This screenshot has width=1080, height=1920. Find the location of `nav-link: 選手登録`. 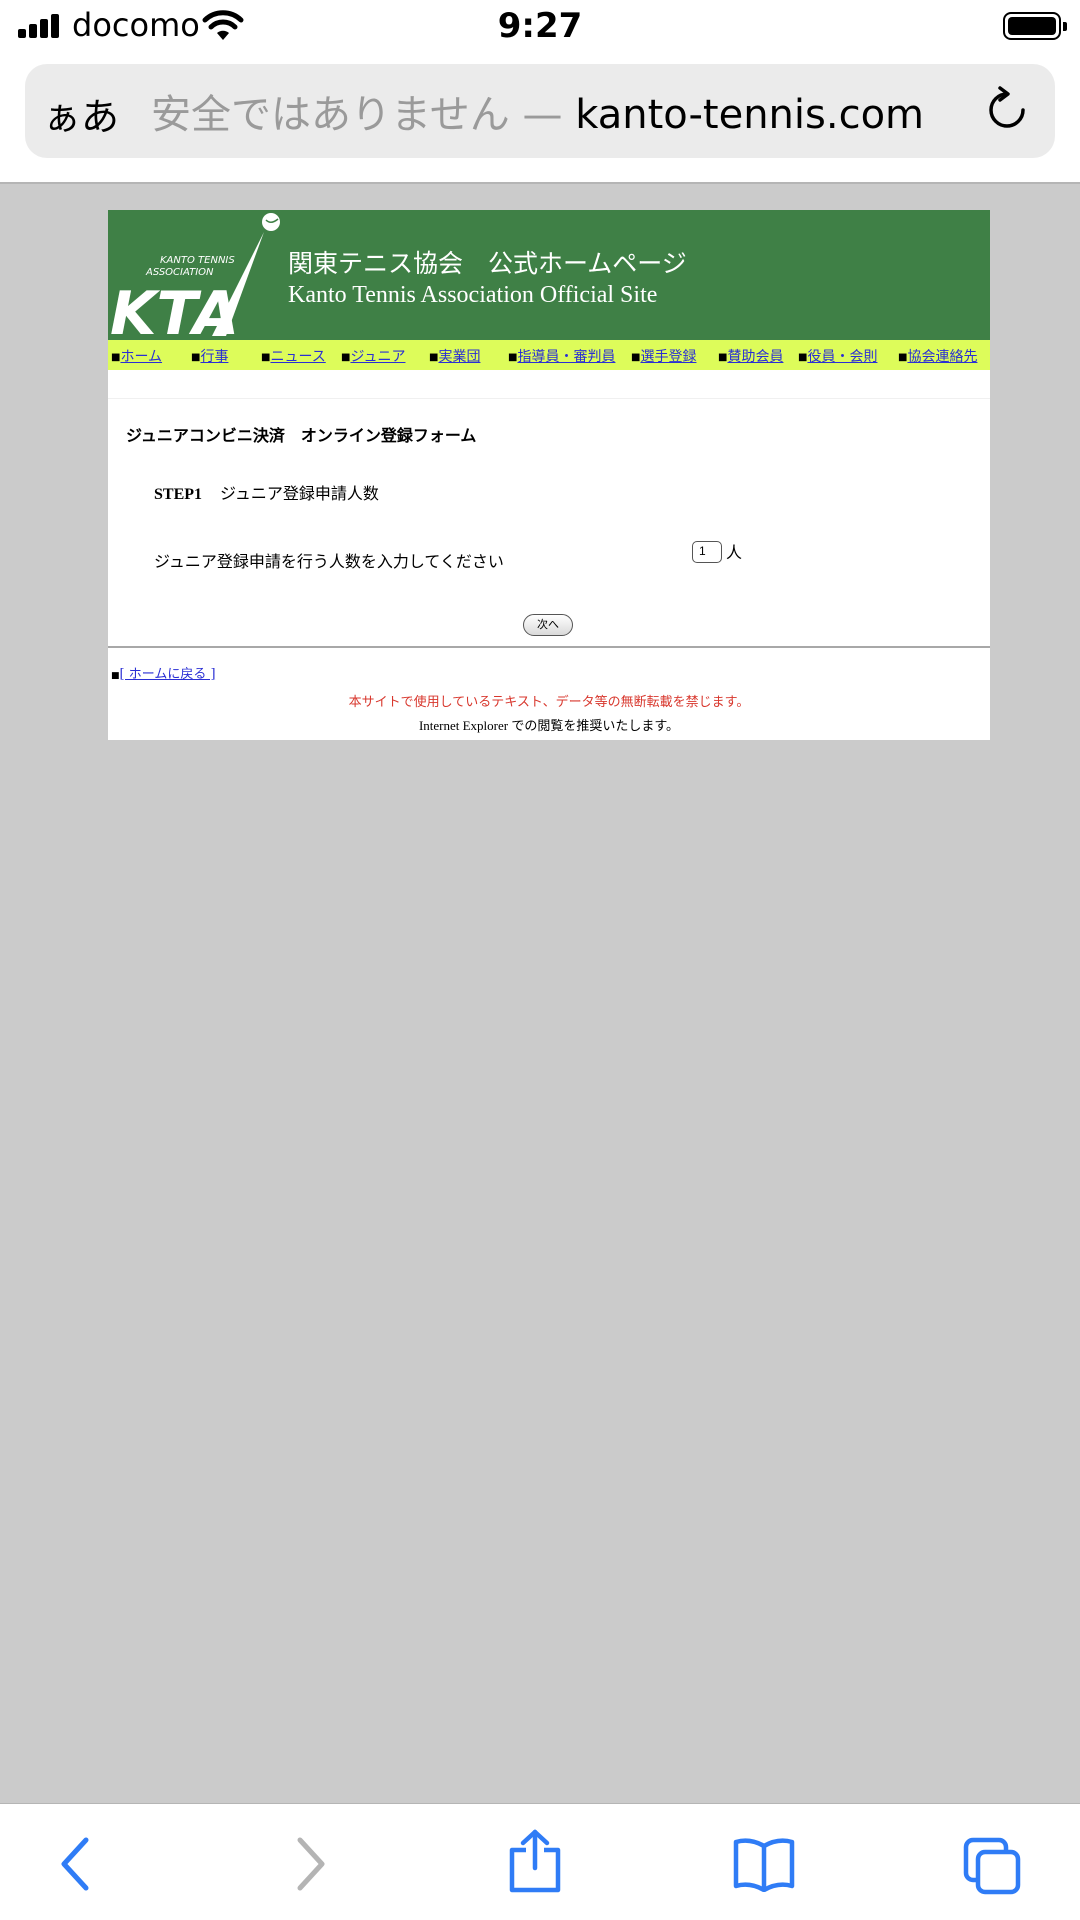

nav-link: 選手登録 is located at coordinates (668, 357).